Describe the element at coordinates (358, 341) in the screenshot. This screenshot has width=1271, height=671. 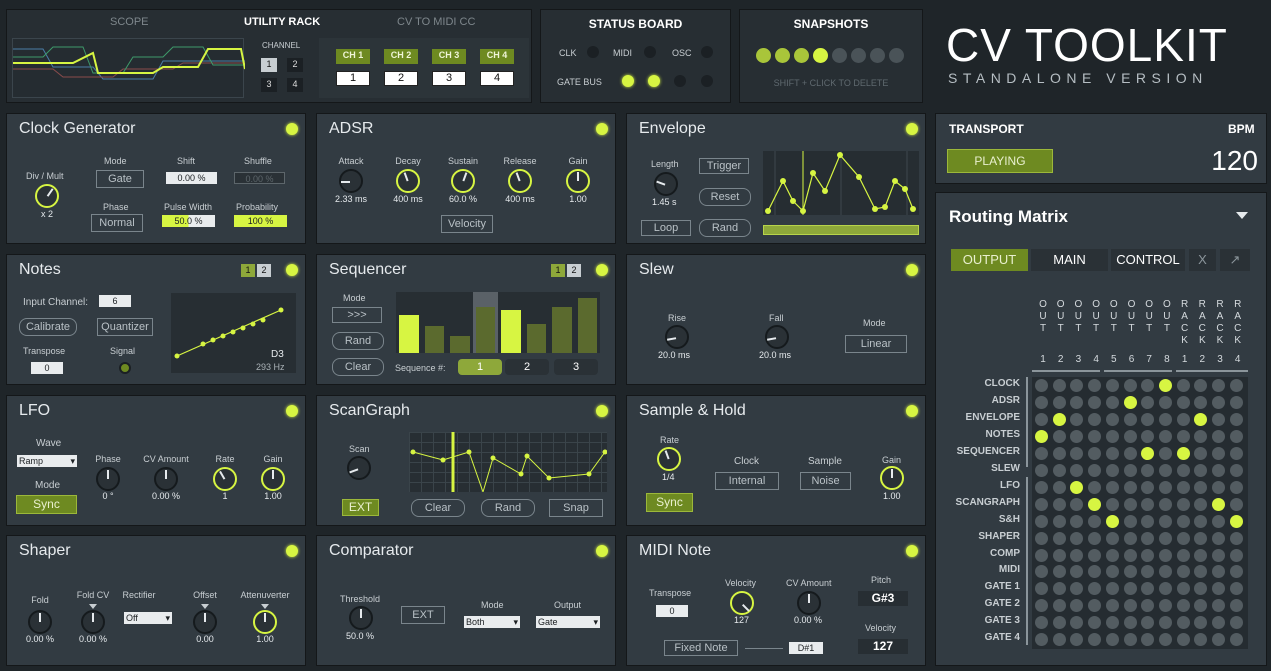
I see `seq-rand-button: Rand` at that location.